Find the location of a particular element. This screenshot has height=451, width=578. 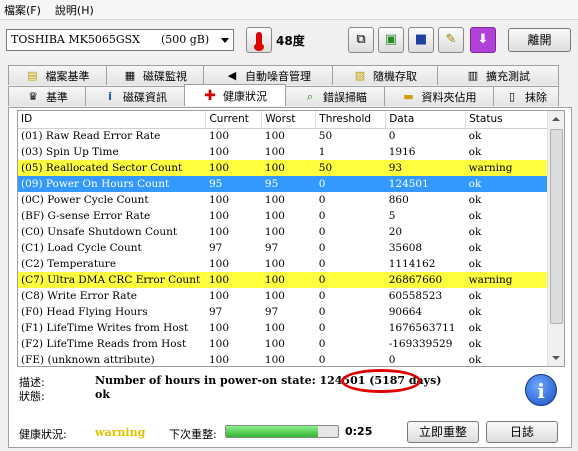

tab-disk-monitor: ▦ 磁碟監視 is located at coordinates (155, 75).